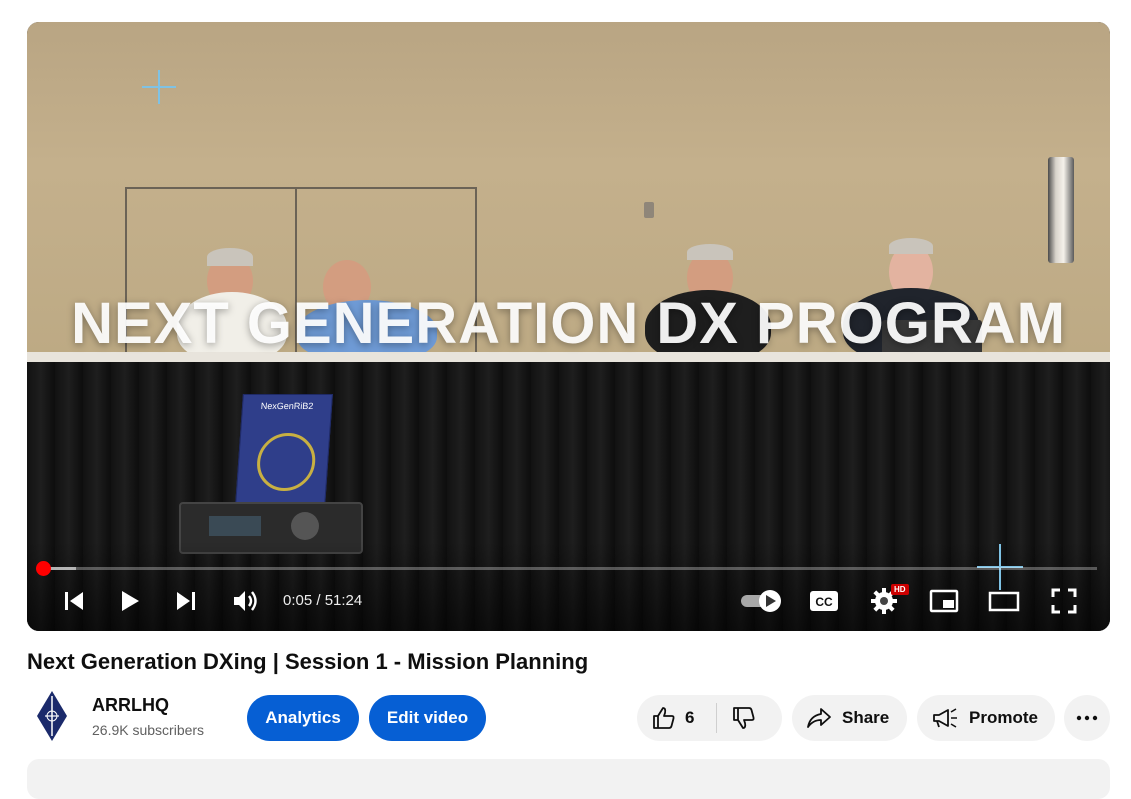 The width and height of the screenshot is (1131, 799). What do you see at coordinates (568, 568) in the screenshot?
I see `progress-bar` at bounding box center [568, 568].